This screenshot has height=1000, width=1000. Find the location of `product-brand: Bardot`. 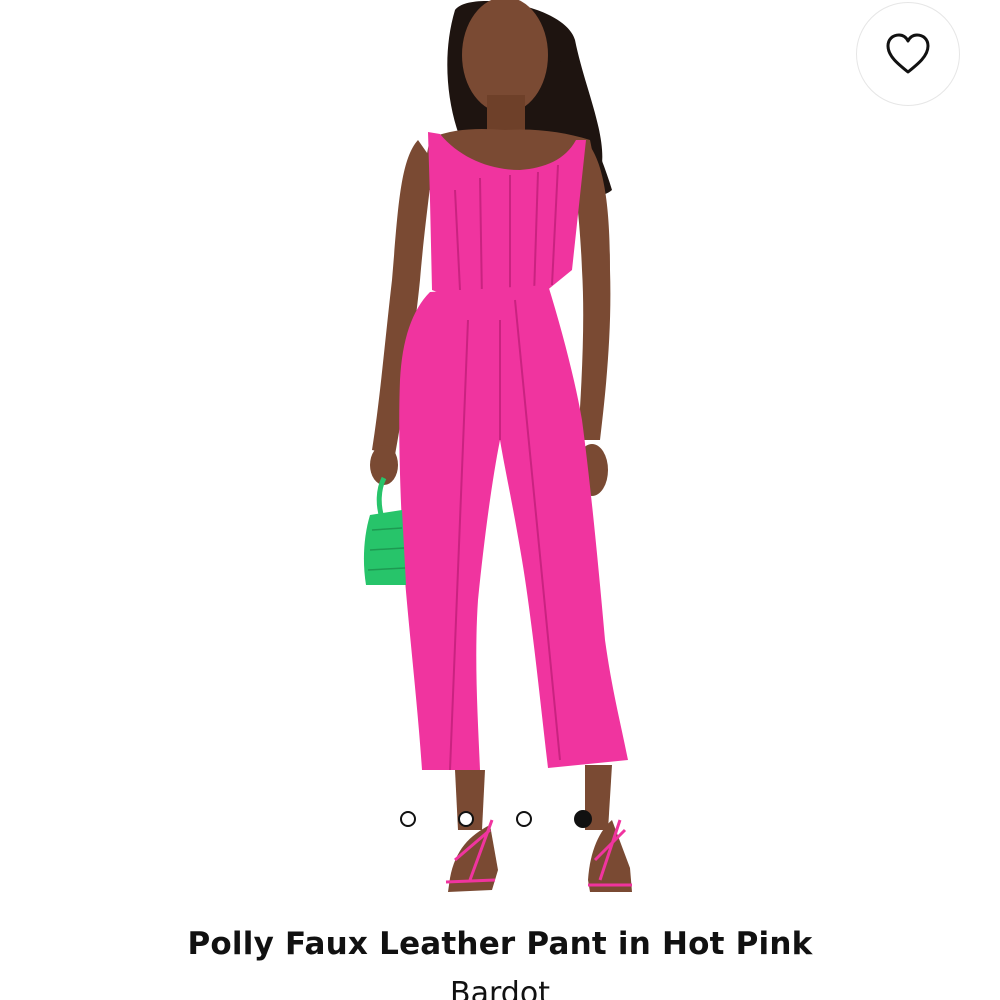

product-brand: Bardot is located at coordinates (500, 988).